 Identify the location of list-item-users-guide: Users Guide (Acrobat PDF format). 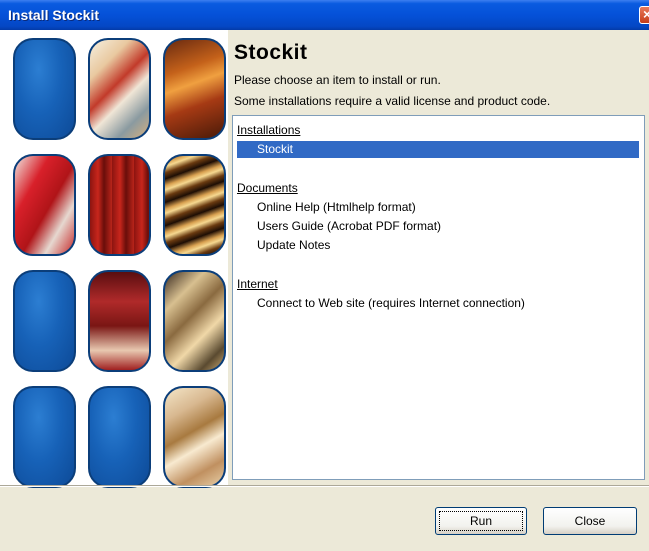
(349, 226).